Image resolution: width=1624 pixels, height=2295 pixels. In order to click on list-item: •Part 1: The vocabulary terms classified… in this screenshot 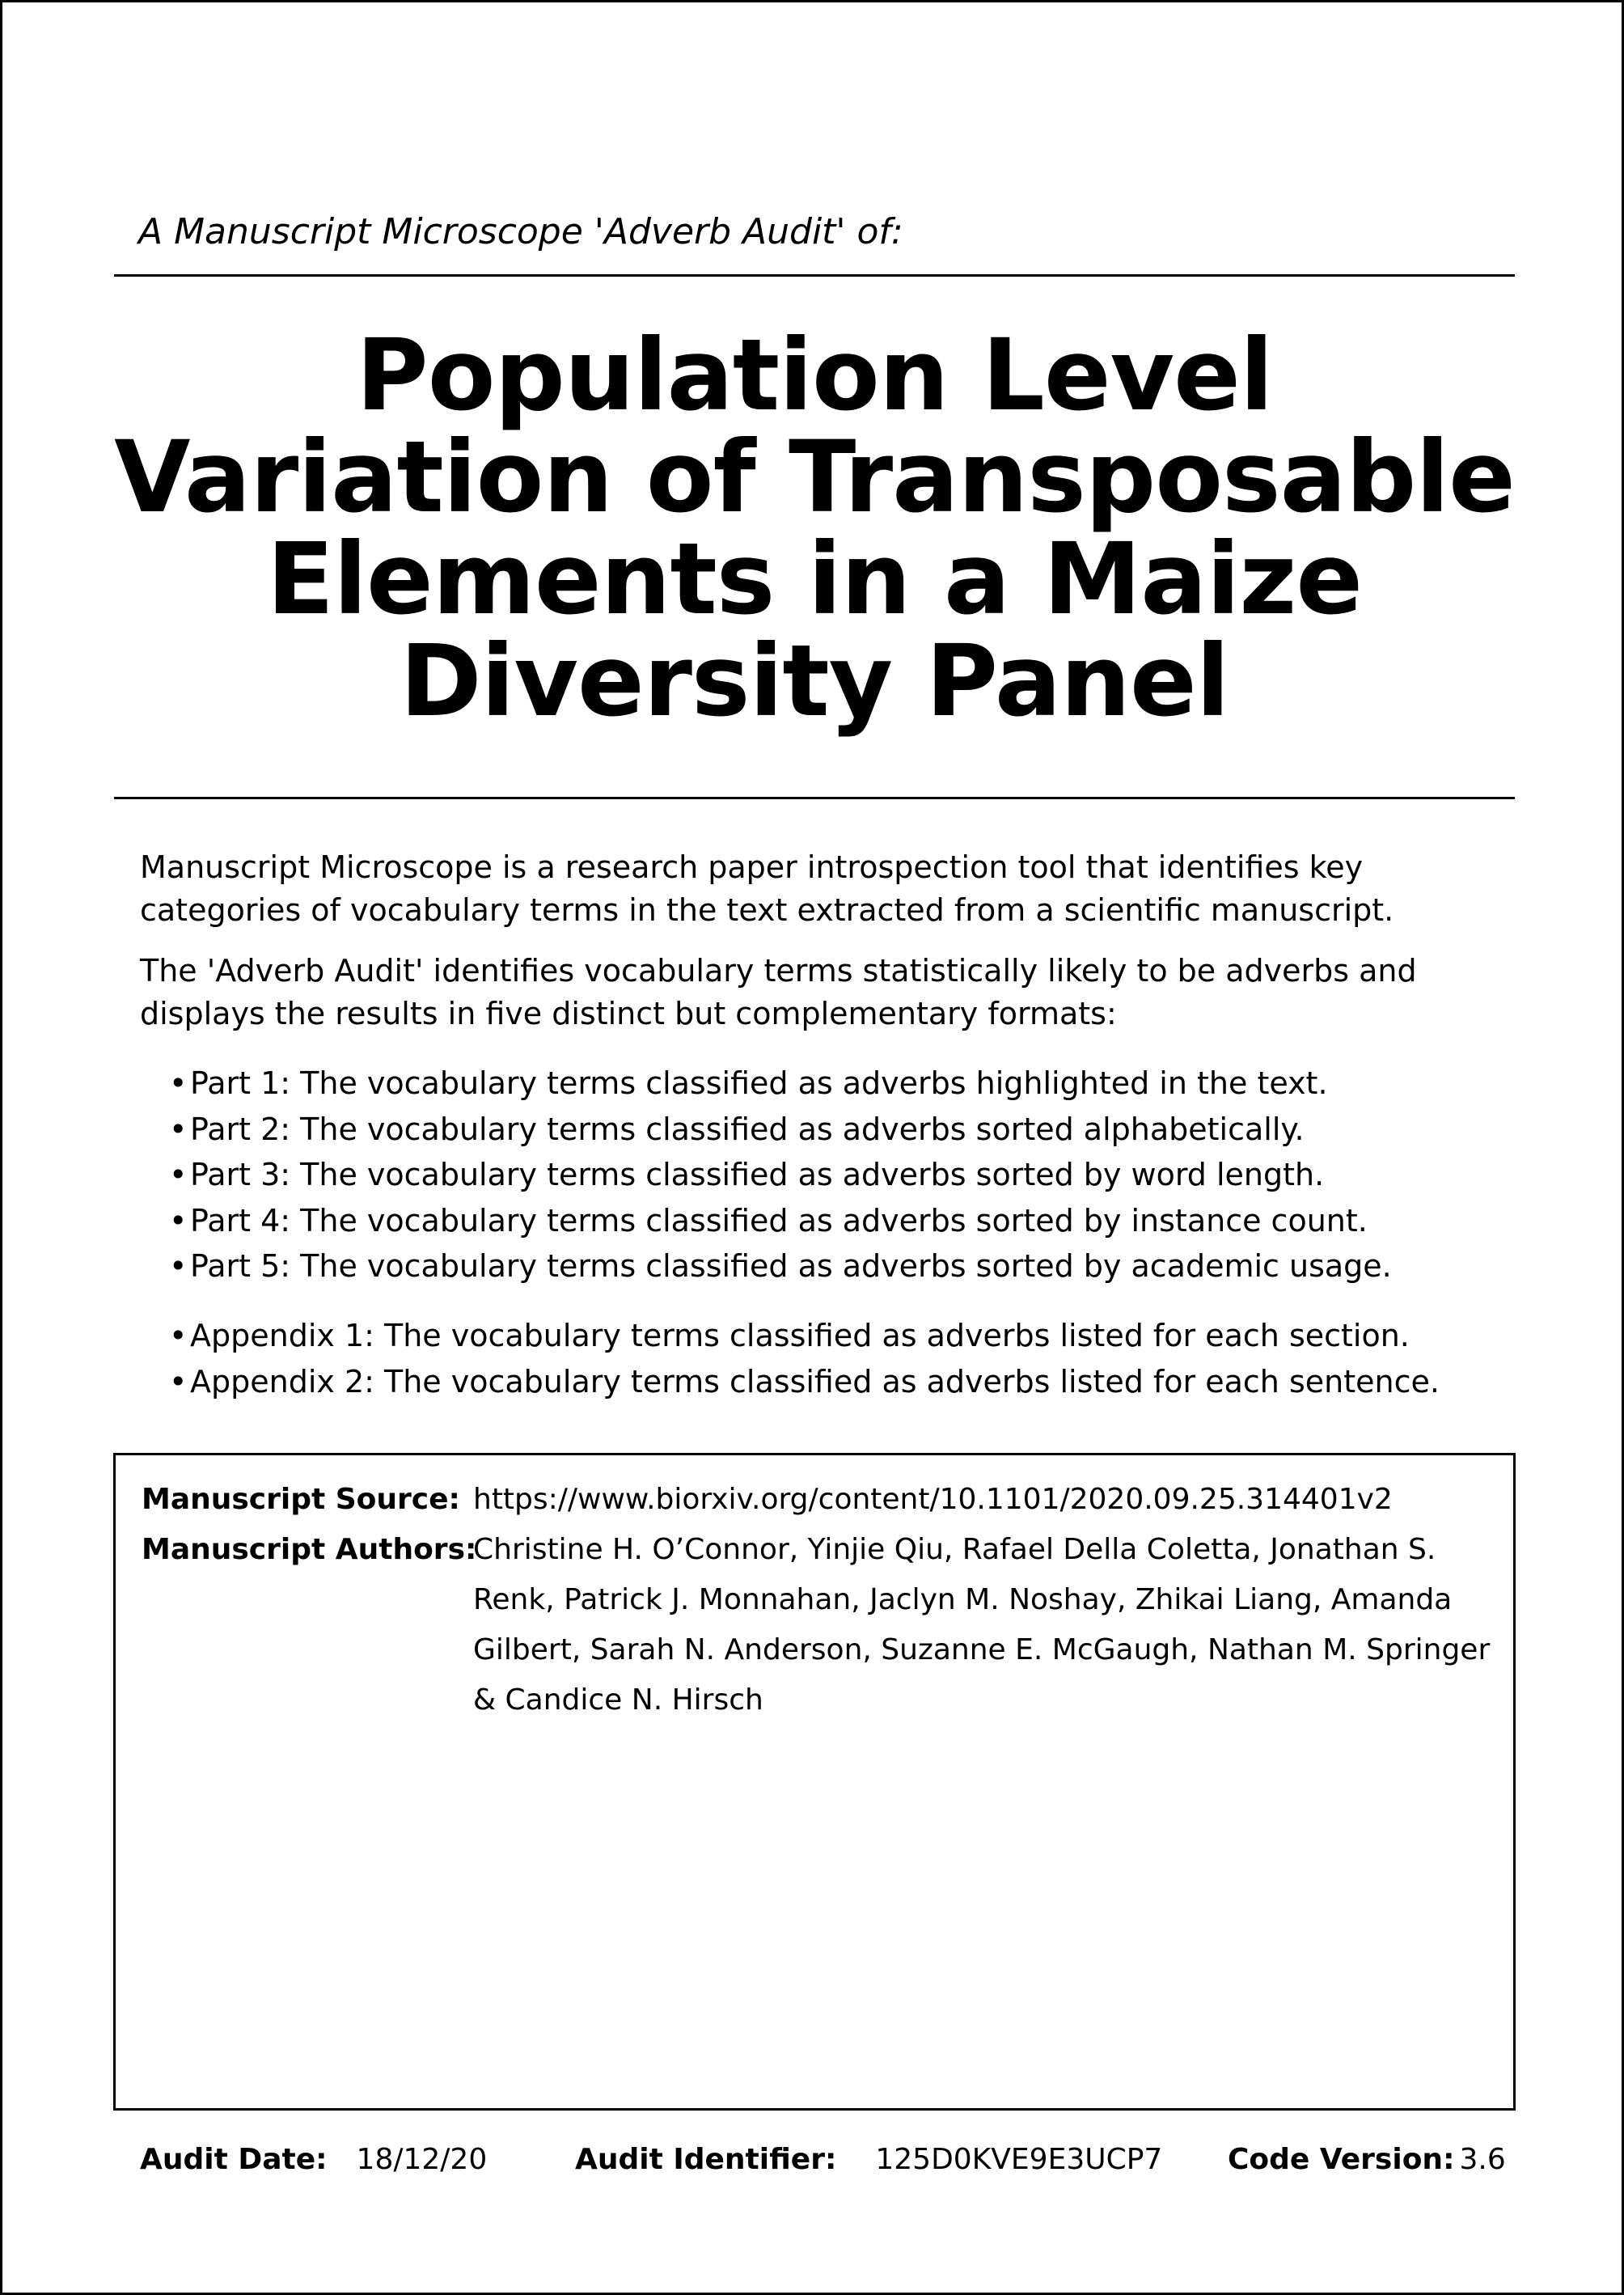, I will do `click(840, 1084)`.